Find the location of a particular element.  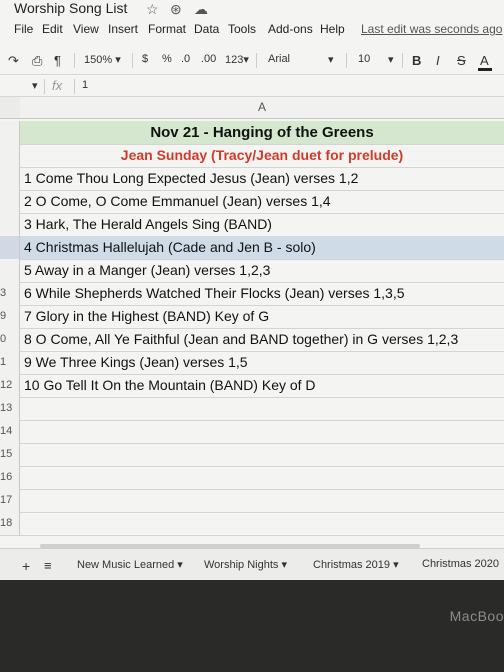

row-header: 1 is located at coordinates (10, 362).